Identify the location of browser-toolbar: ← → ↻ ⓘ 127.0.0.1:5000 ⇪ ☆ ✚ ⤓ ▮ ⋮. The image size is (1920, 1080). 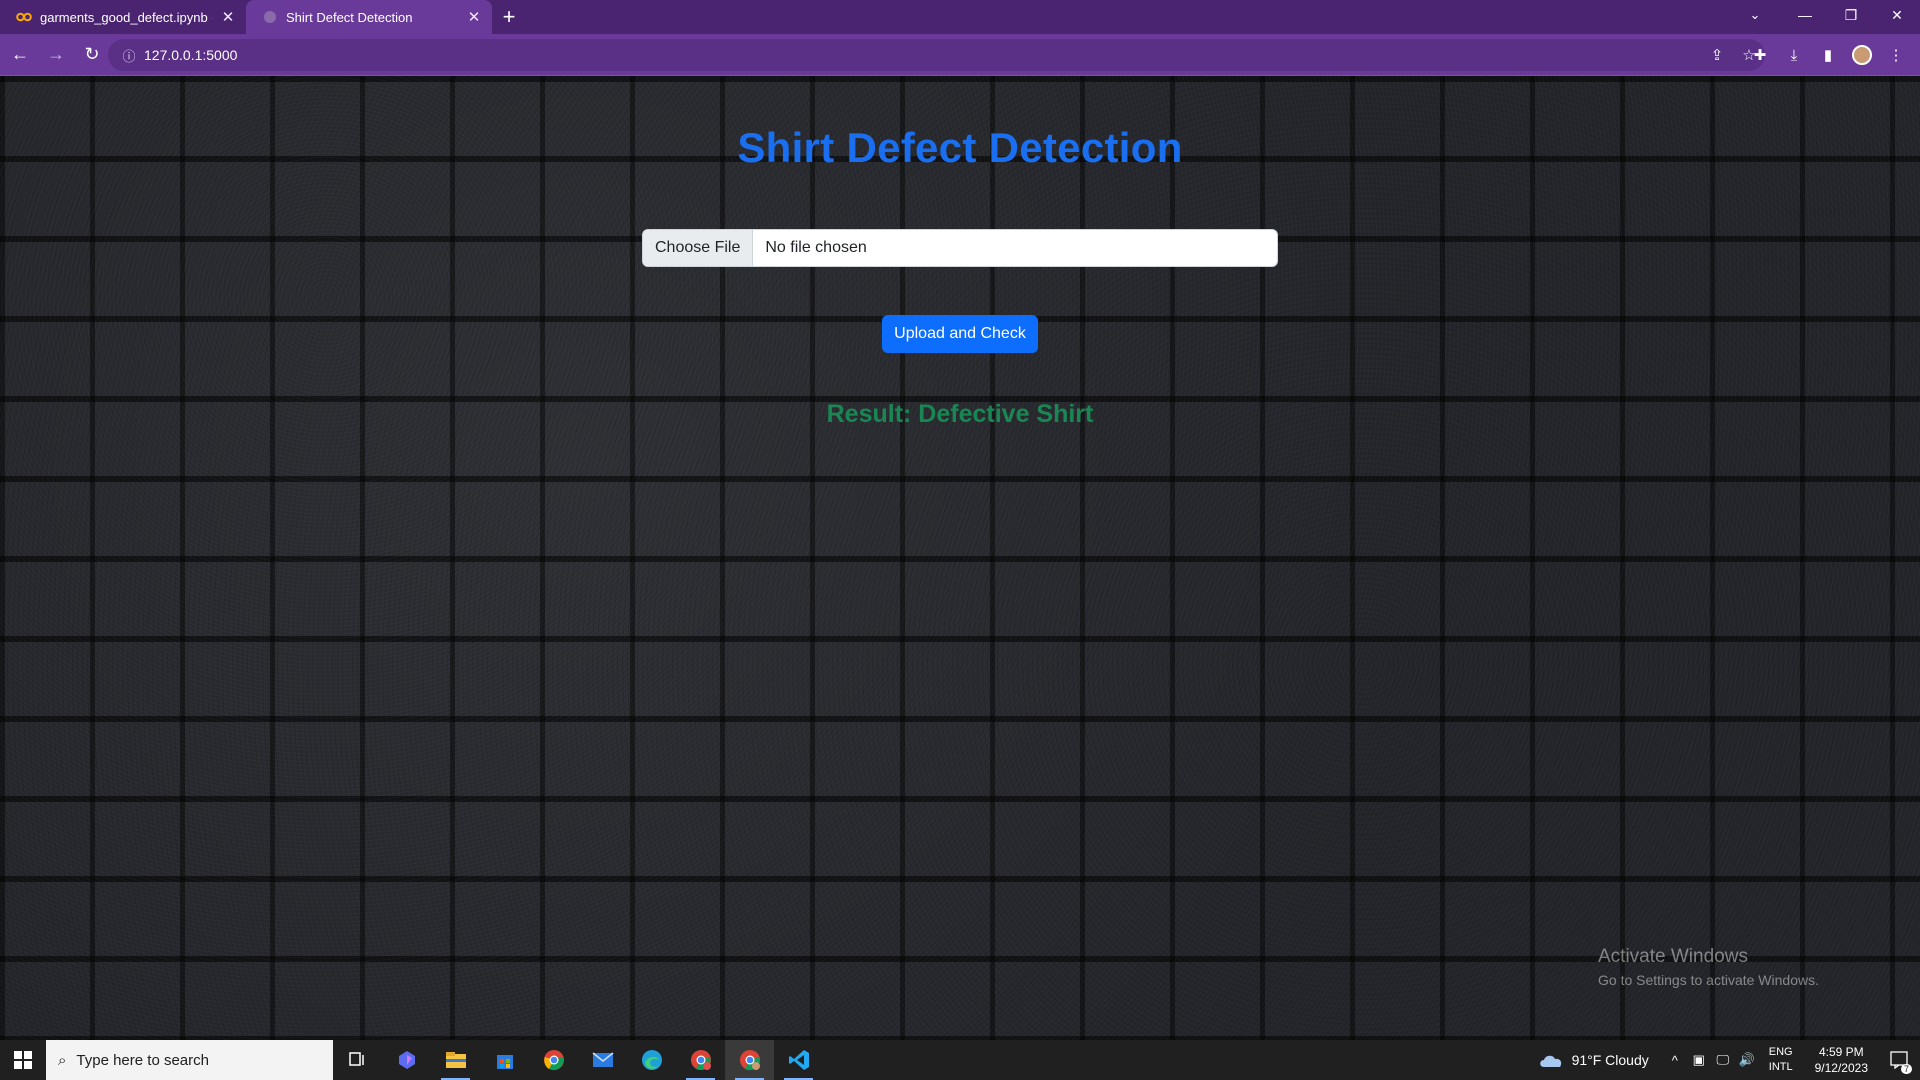
(960, 55).